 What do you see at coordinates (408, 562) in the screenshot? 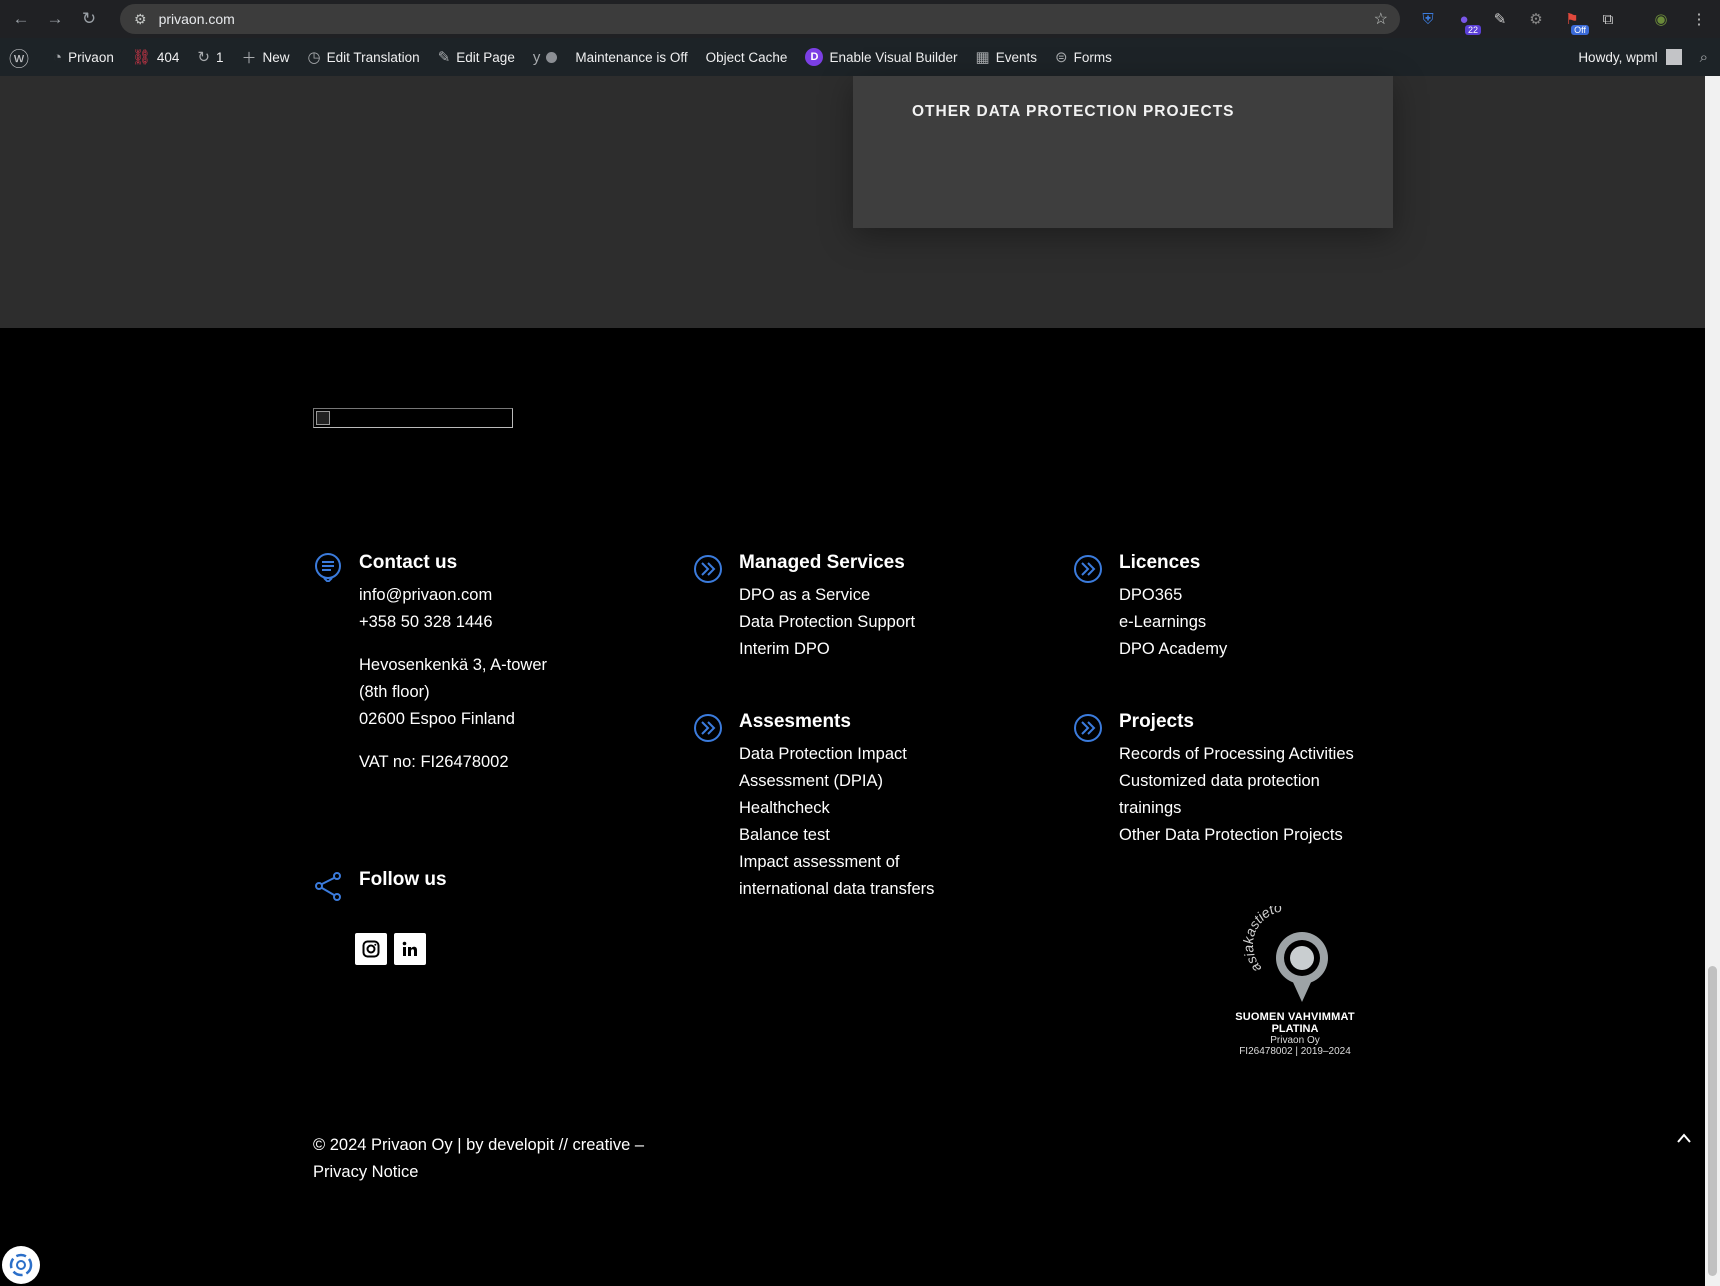
I see `contact-title: Contact us` at bounding box center [408, 562].